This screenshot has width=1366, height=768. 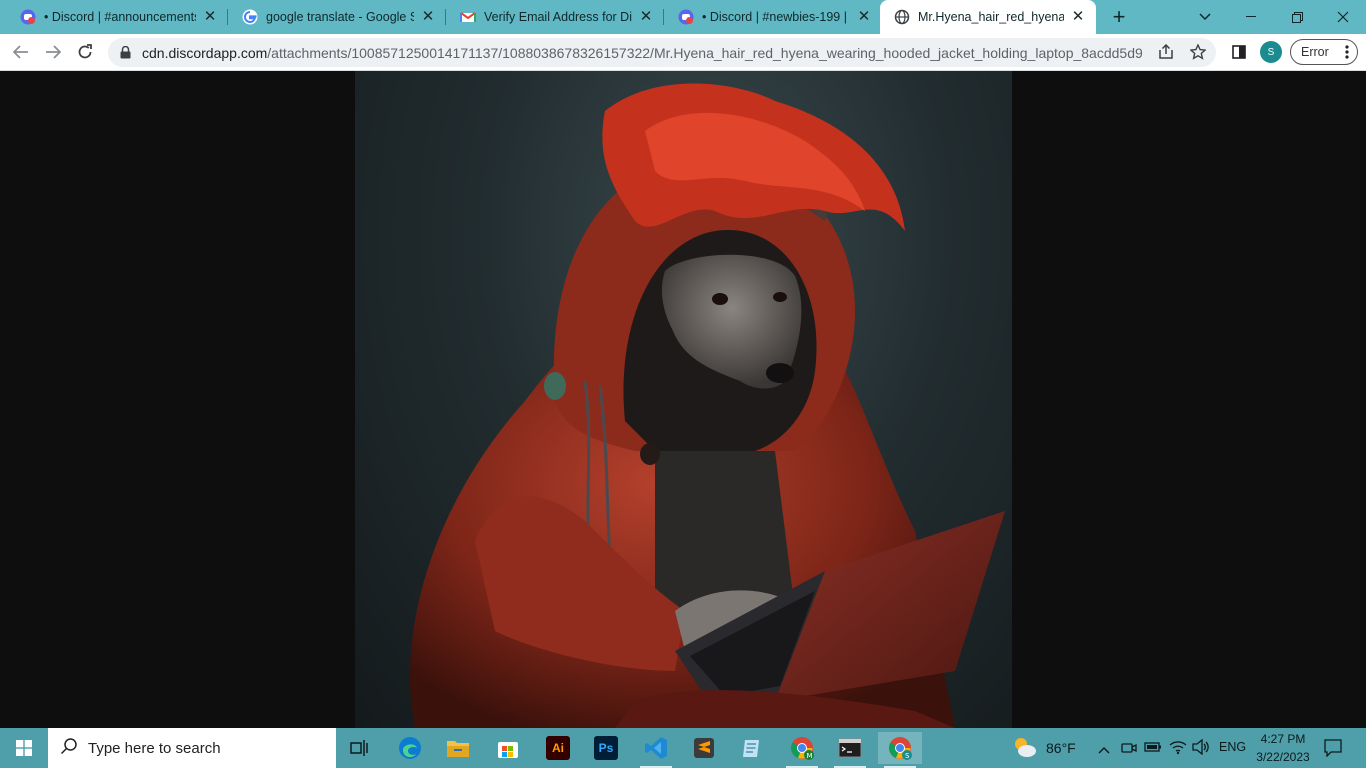 I want to click on microsoft-store-icon, so click(x=508, y=748).